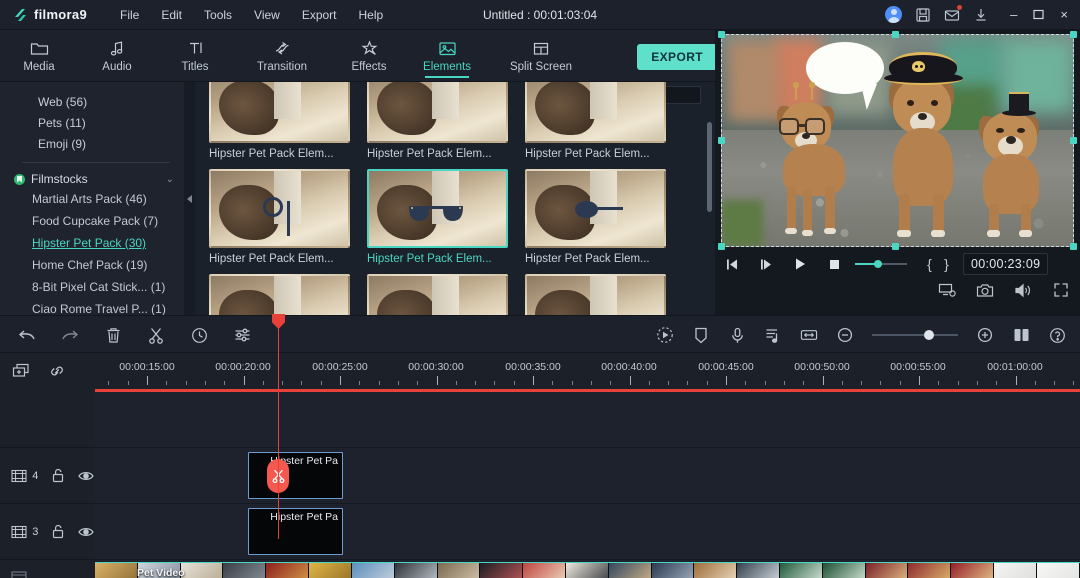 This screenshot has height=578, width=1080. What do you see at coordinates (129, 15) in the screenshot?
I see `menu-item-file: File` at bounding box center [129, 15].